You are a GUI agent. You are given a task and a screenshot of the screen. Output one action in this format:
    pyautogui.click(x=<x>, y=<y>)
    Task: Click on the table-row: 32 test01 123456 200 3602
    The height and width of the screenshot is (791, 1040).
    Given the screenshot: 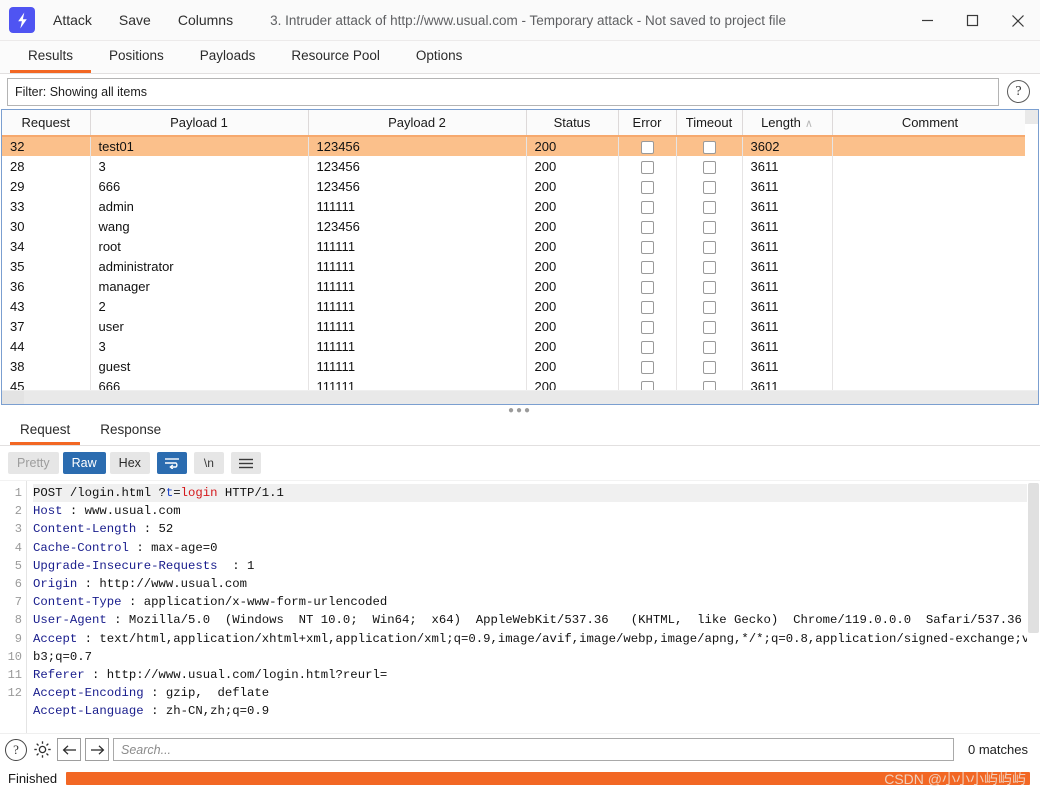 What is the action you would take?
    pyautogui.click(x=515, y=146)
    